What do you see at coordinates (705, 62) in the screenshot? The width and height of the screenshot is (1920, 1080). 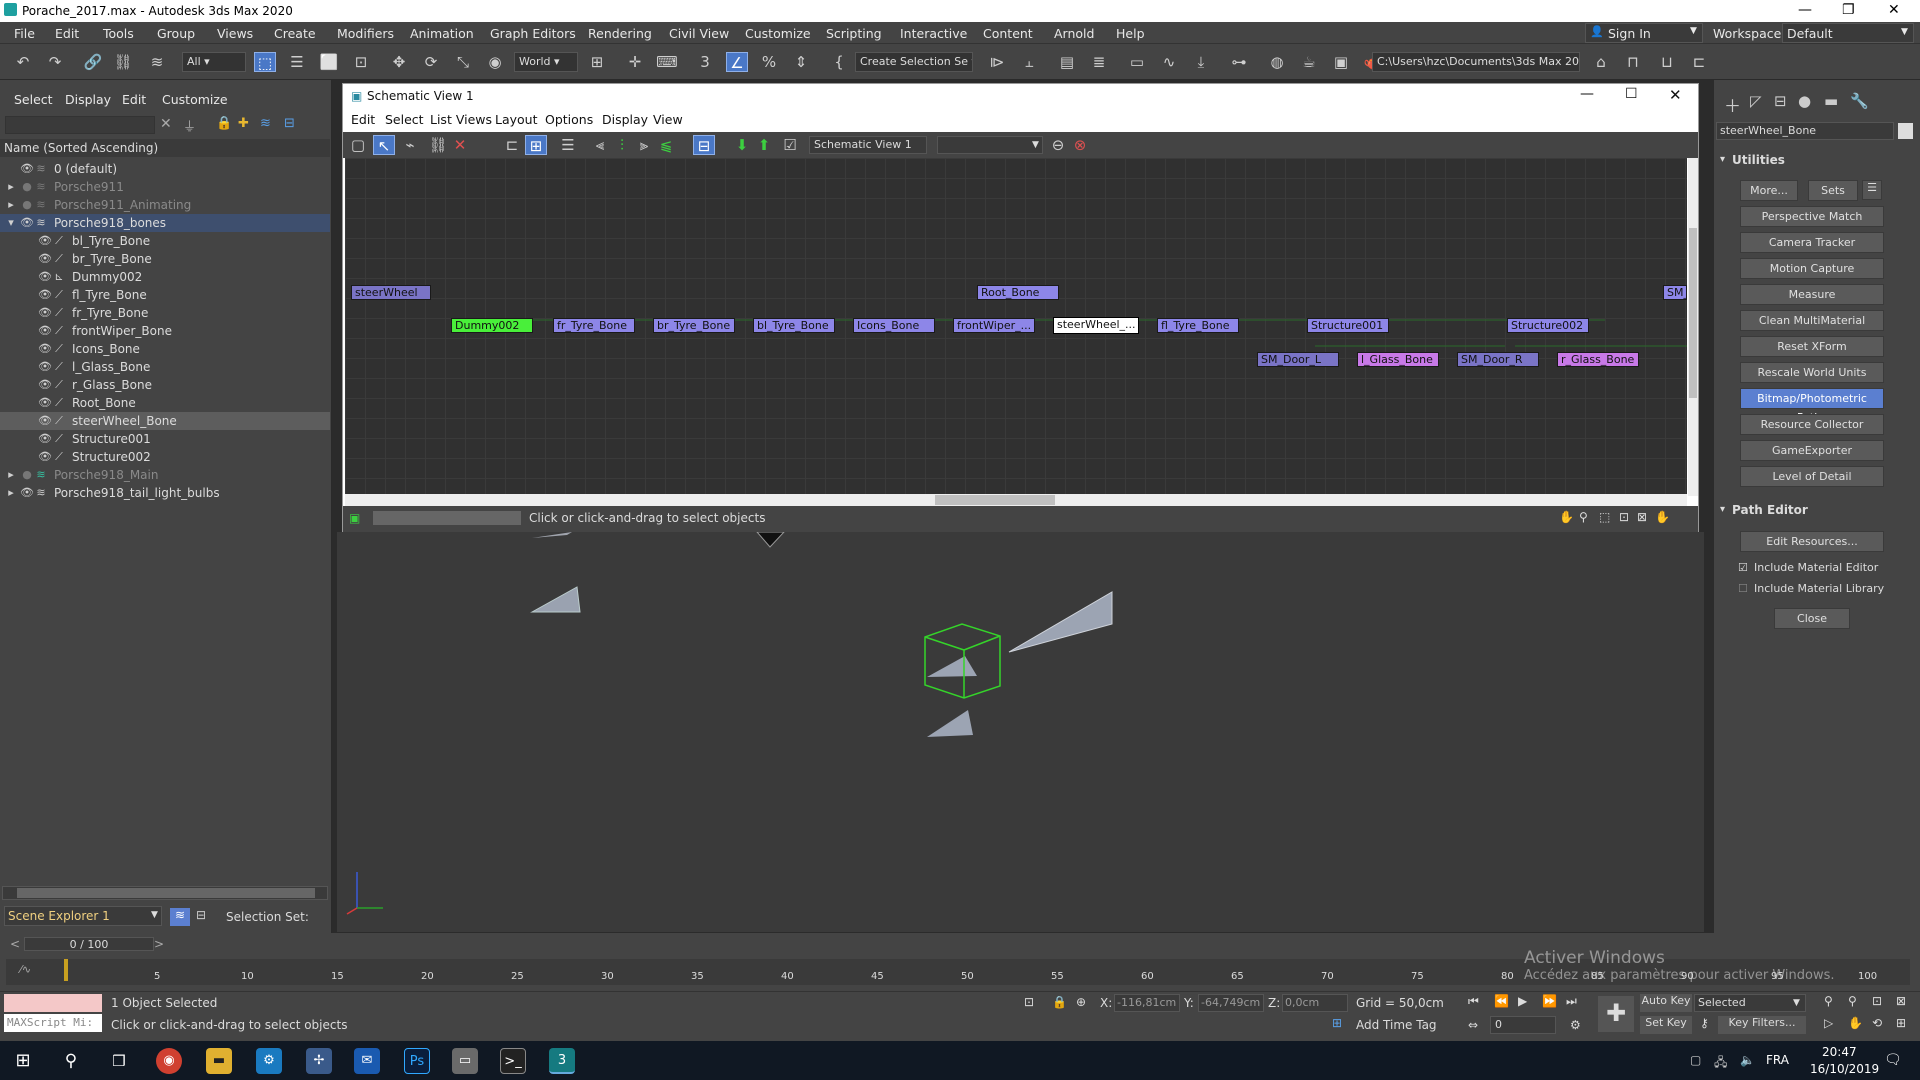 I see `snaps-toggle-icon: 3` at bounding box center [705, 62].